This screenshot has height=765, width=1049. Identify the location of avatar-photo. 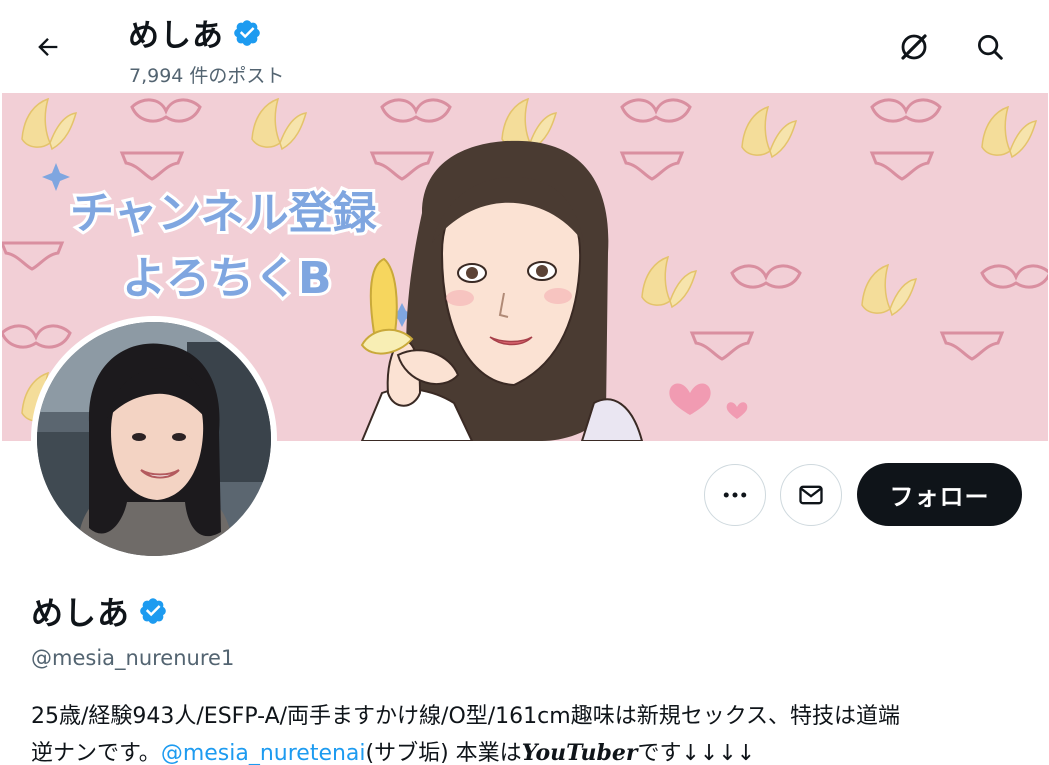
(154, 439).